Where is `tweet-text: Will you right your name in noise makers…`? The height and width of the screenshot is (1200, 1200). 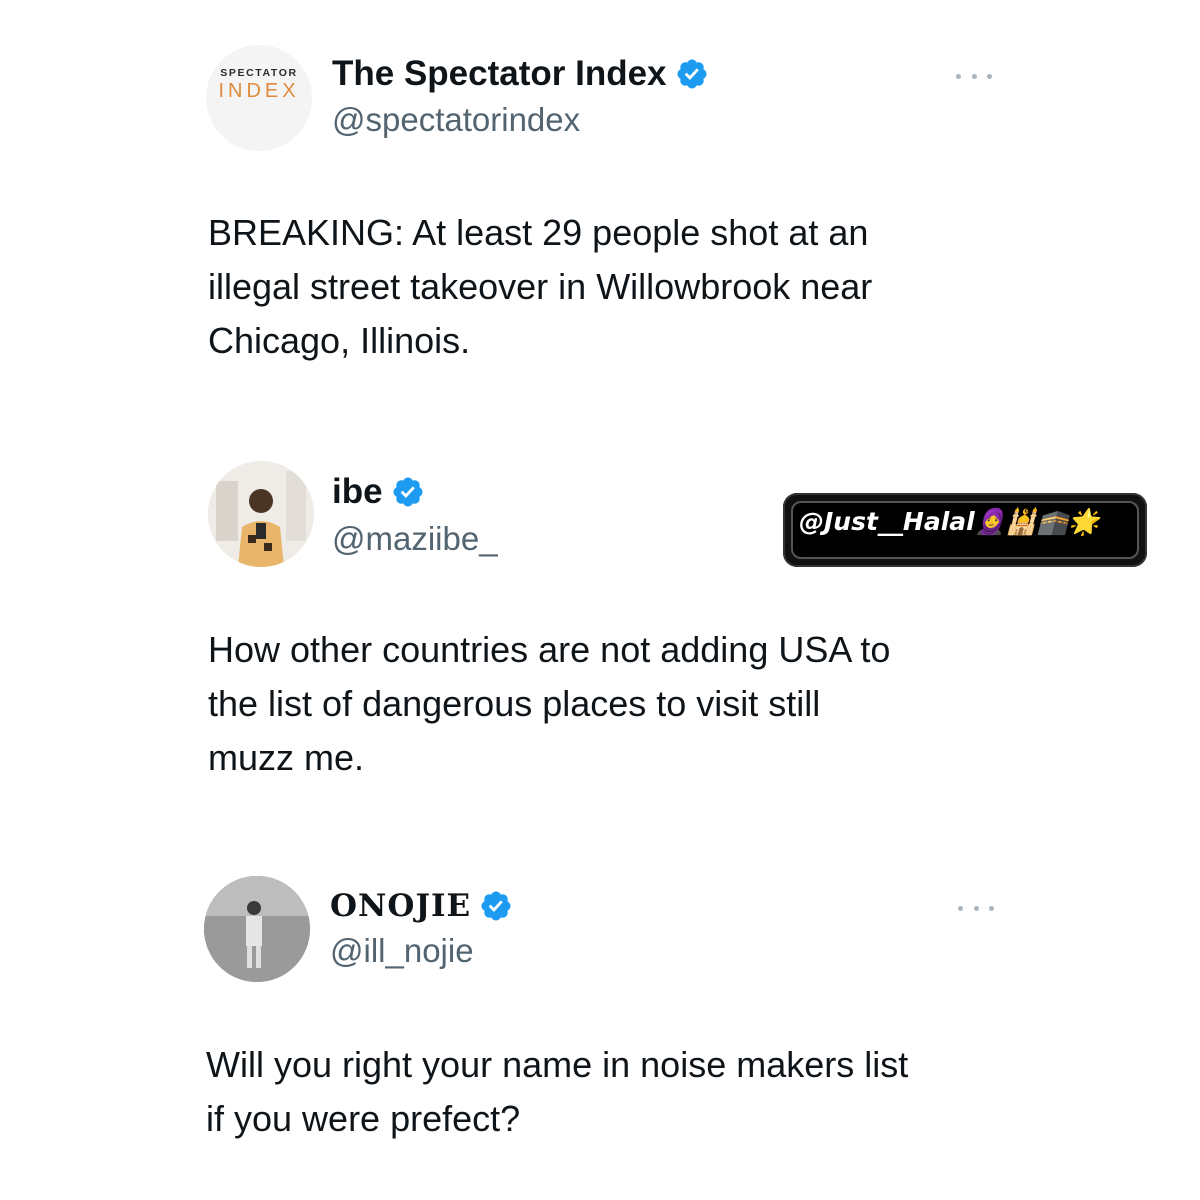
tweet-text: Will you right your name in noise makers… is located at coordinates (557, 1091).